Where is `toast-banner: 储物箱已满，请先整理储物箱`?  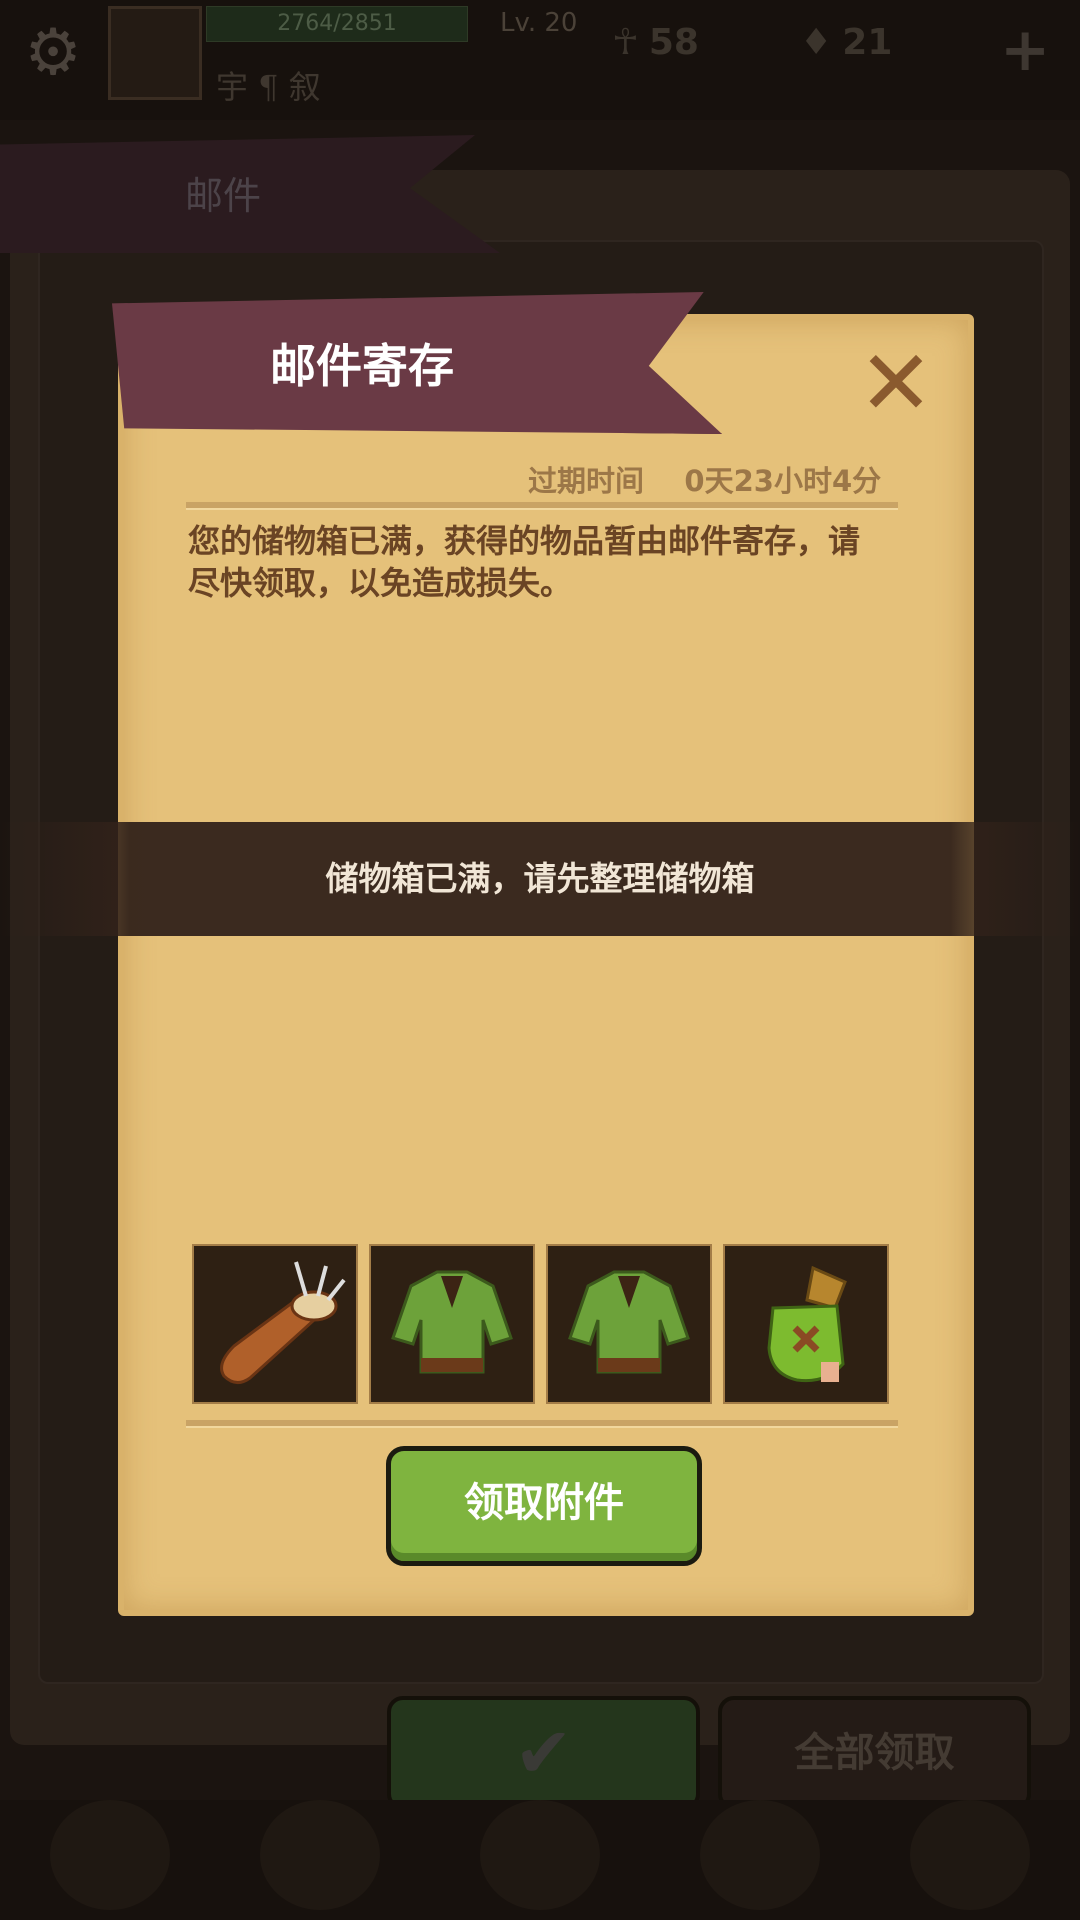
toast-banner: 储物箱已满，请先整理储物箱 is located at coordinates (540, 879).